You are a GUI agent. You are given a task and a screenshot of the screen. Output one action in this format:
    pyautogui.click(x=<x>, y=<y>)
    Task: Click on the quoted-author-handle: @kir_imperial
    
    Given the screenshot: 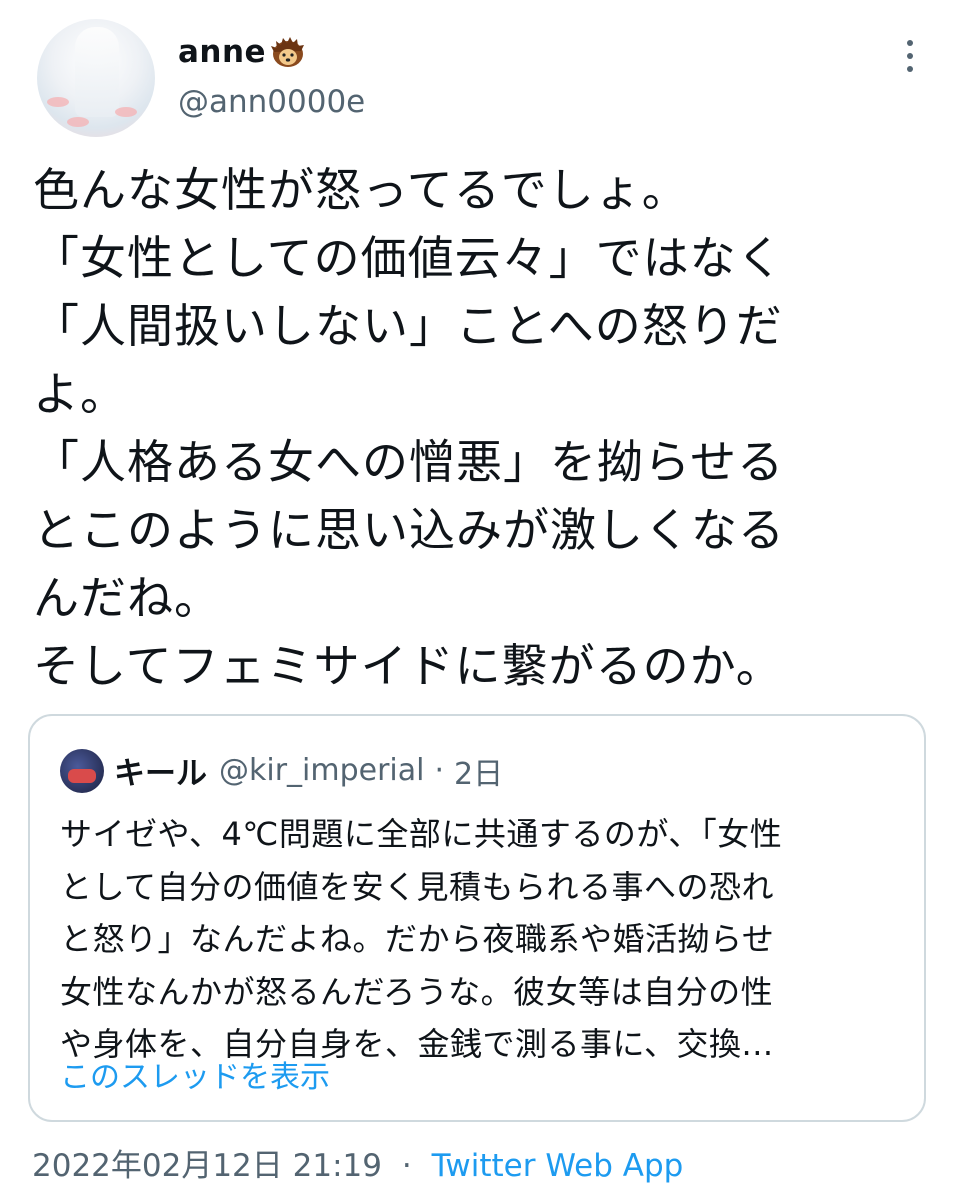 What is the action you would take?
    pyautogui.click(x=322, y=770)
    